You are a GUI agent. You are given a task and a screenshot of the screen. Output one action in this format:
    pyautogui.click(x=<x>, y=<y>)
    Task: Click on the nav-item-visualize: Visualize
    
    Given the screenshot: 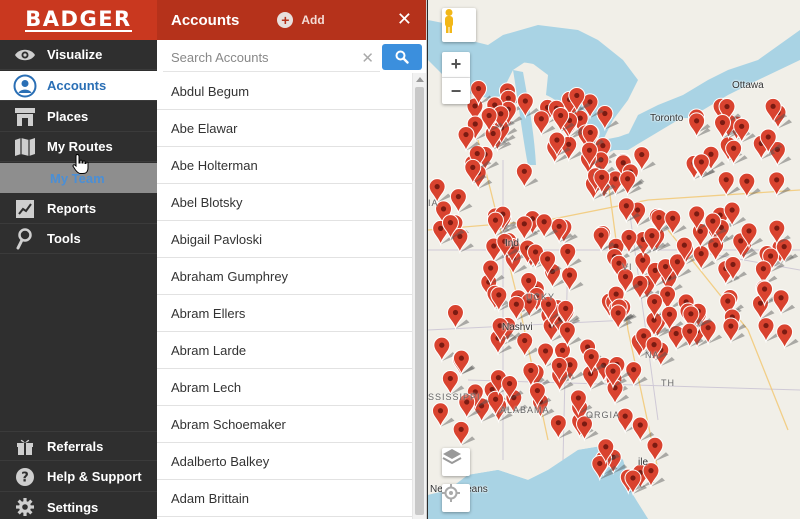 What is the action you would take?
    pyautogui.click(x=78, y=55)
    